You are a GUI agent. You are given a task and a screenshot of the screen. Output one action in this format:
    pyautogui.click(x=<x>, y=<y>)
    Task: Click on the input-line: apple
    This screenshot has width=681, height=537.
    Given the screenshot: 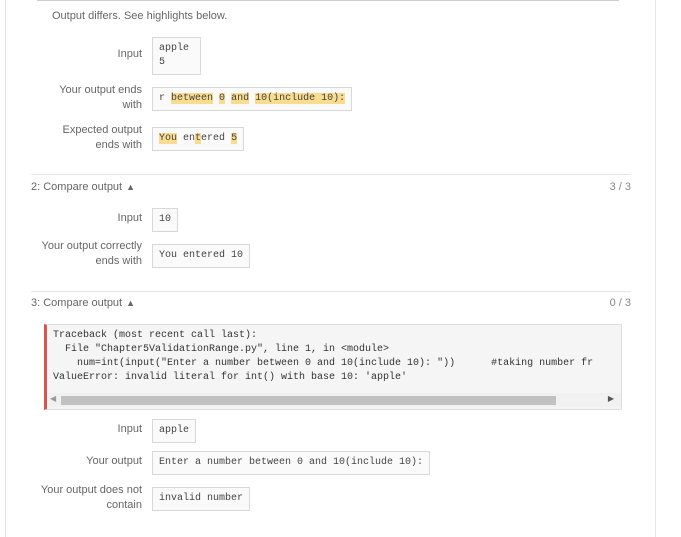 What is the action you would take?
    pyautogui.click(x=174, y=48)
    